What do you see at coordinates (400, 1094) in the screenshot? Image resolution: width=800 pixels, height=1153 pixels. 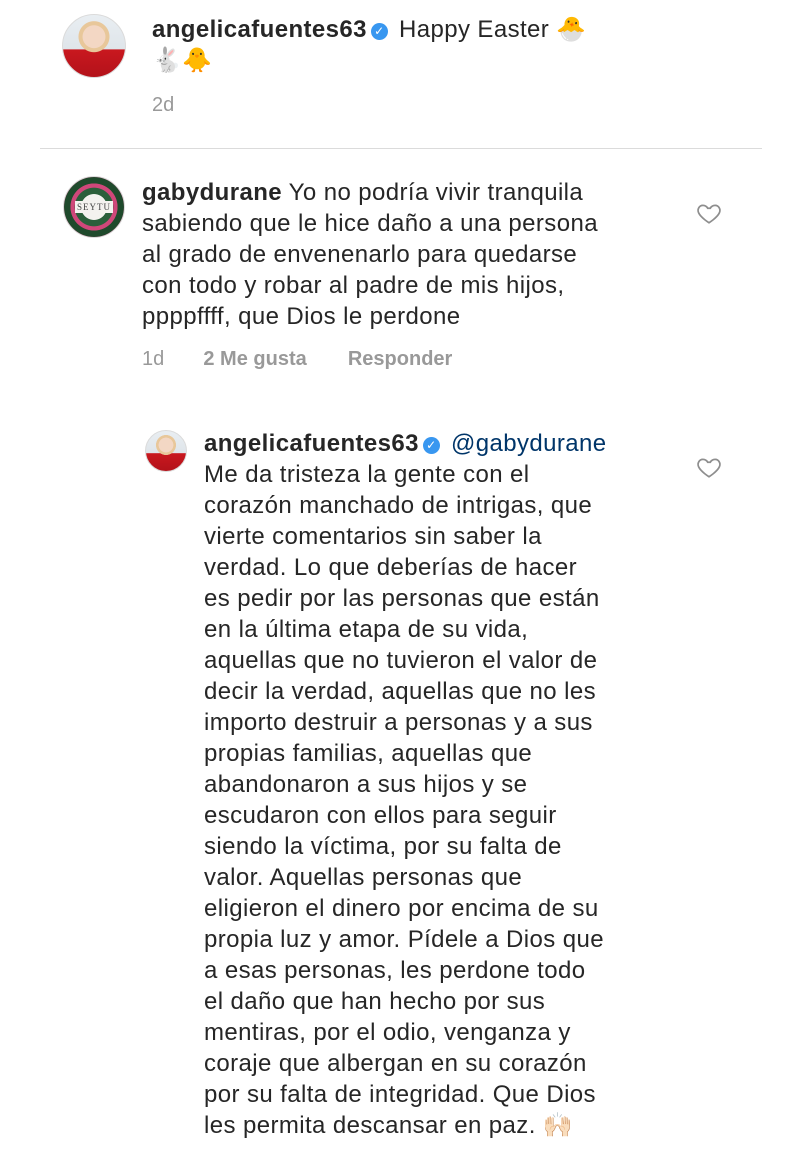 I see `reply-line: por su falta de integridad. Que Dios` at bounding box center [400, 1094].